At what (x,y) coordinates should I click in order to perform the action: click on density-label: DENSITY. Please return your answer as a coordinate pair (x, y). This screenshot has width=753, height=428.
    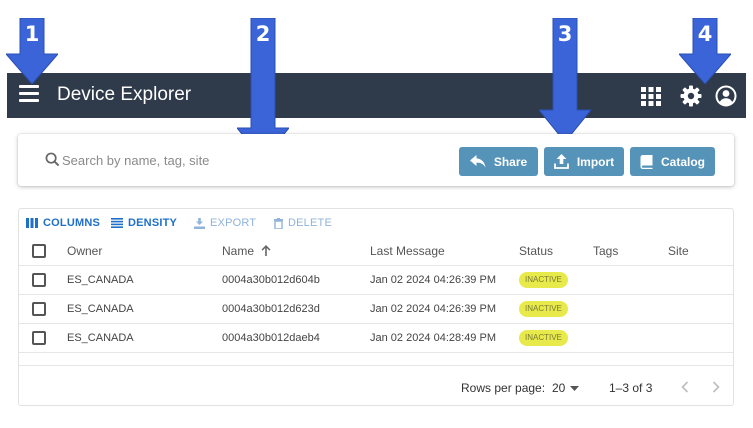
    Looking at the image, I should click on (153, 223).